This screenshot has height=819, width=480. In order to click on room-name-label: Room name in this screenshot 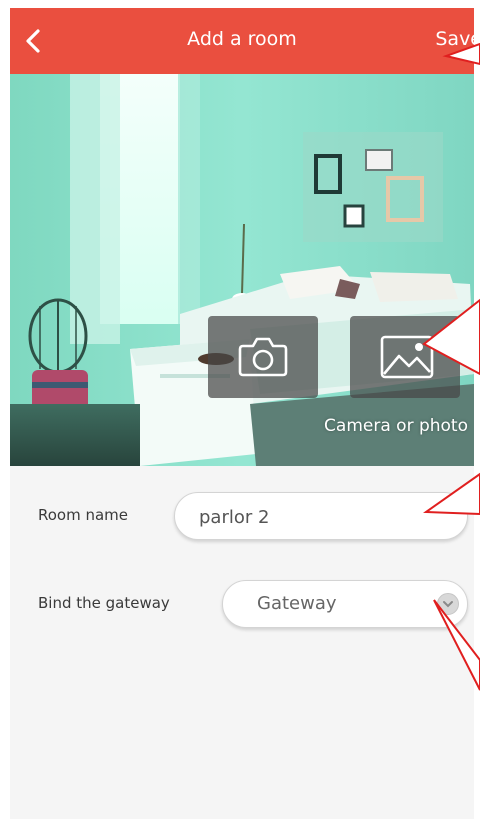, I will do `click(83, 515)`.